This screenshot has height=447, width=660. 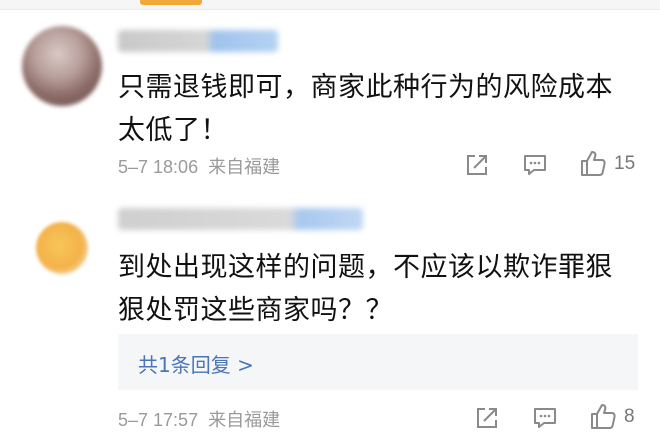 I want to click on comment-meta: 5–7 18:06 来自福建, so click(x=199, y=167).